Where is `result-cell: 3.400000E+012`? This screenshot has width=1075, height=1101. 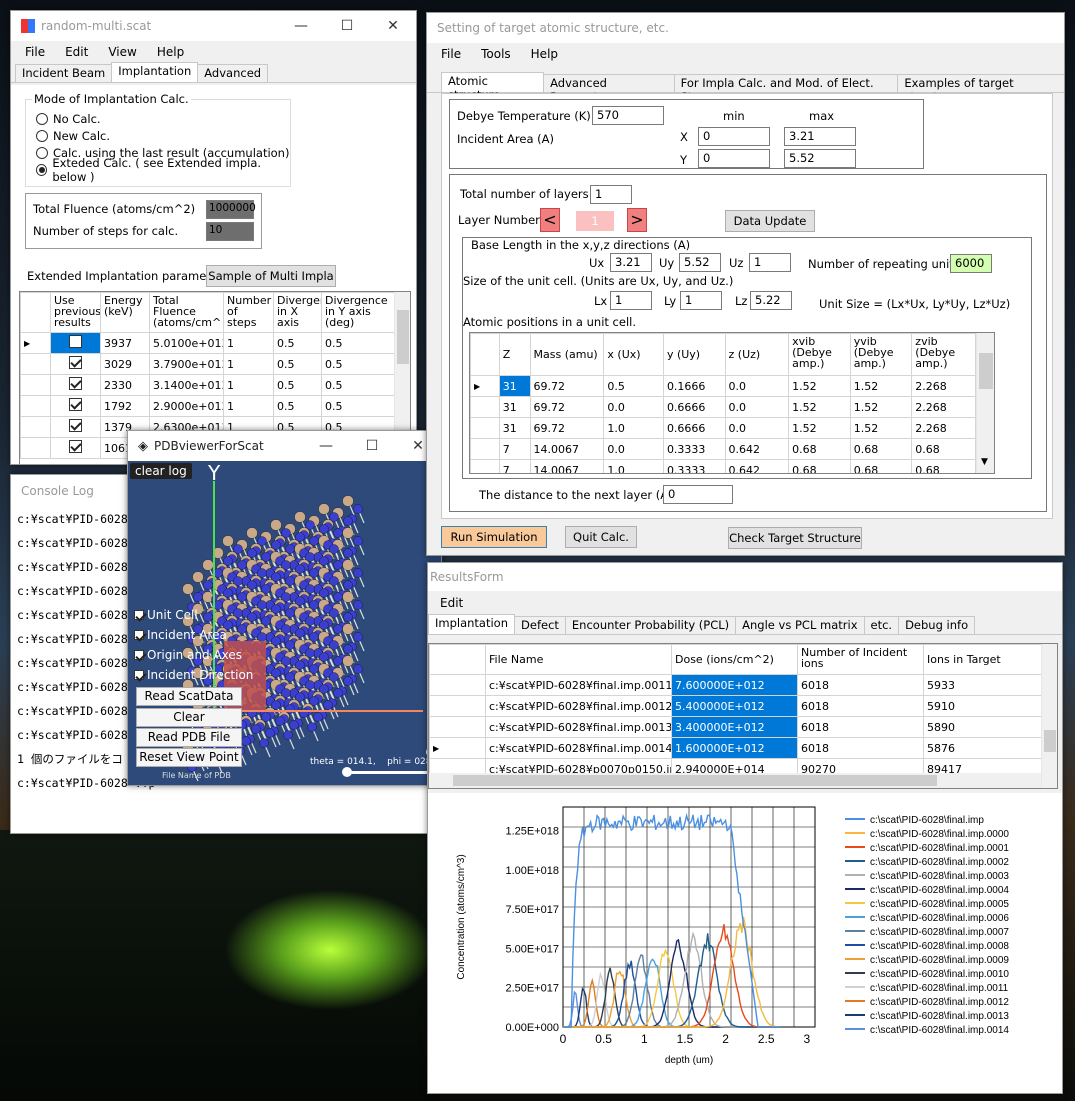 result-cell: 3.400000E+012 is located at coordinates (734, 727).